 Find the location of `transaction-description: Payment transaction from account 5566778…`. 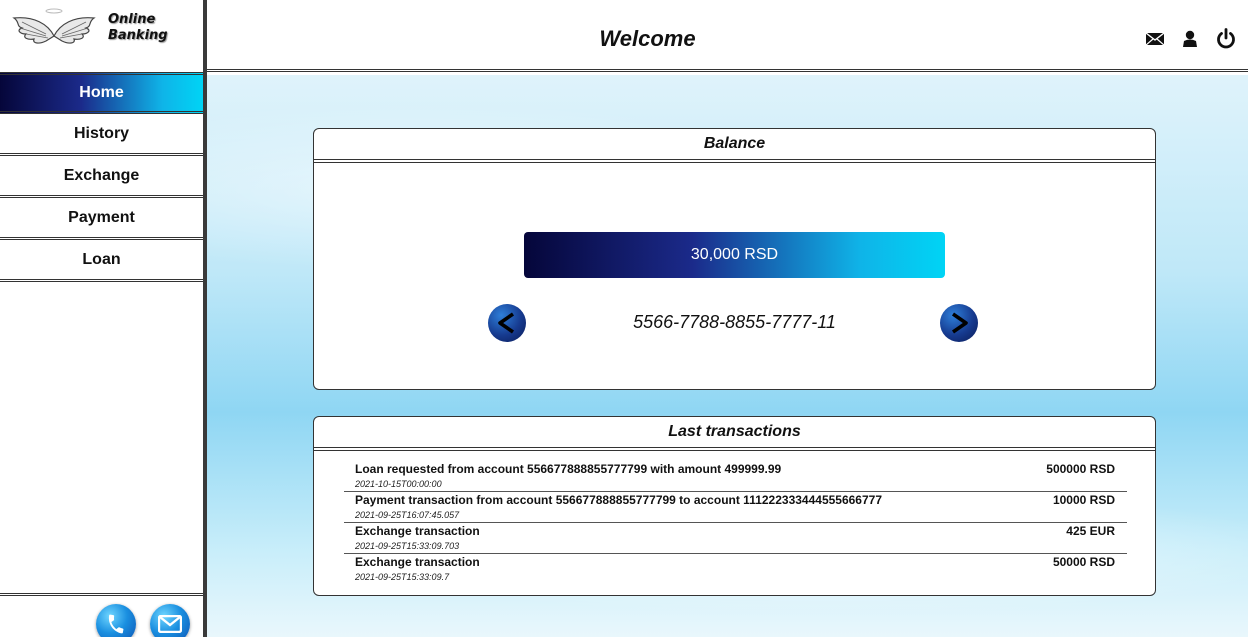

transaction-description: Payment transaction from account 5566778… is located at coordinates (619, 500).